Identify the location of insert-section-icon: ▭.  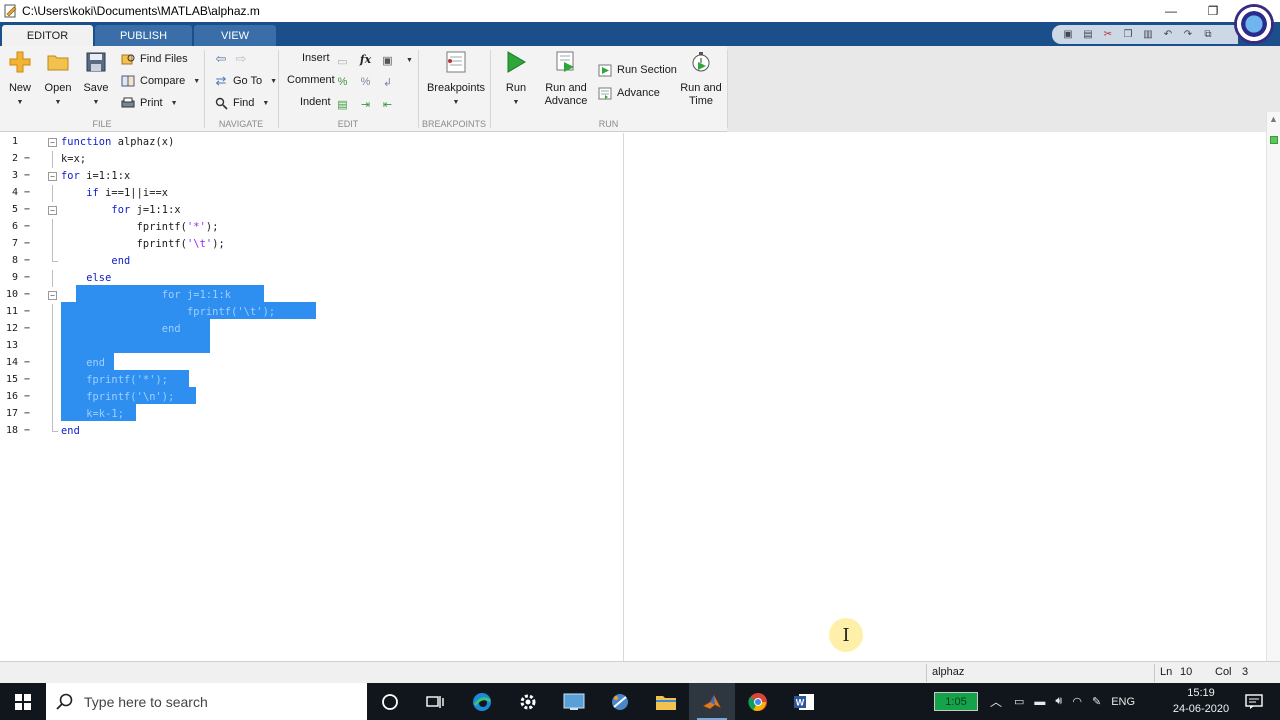
(342, 61).